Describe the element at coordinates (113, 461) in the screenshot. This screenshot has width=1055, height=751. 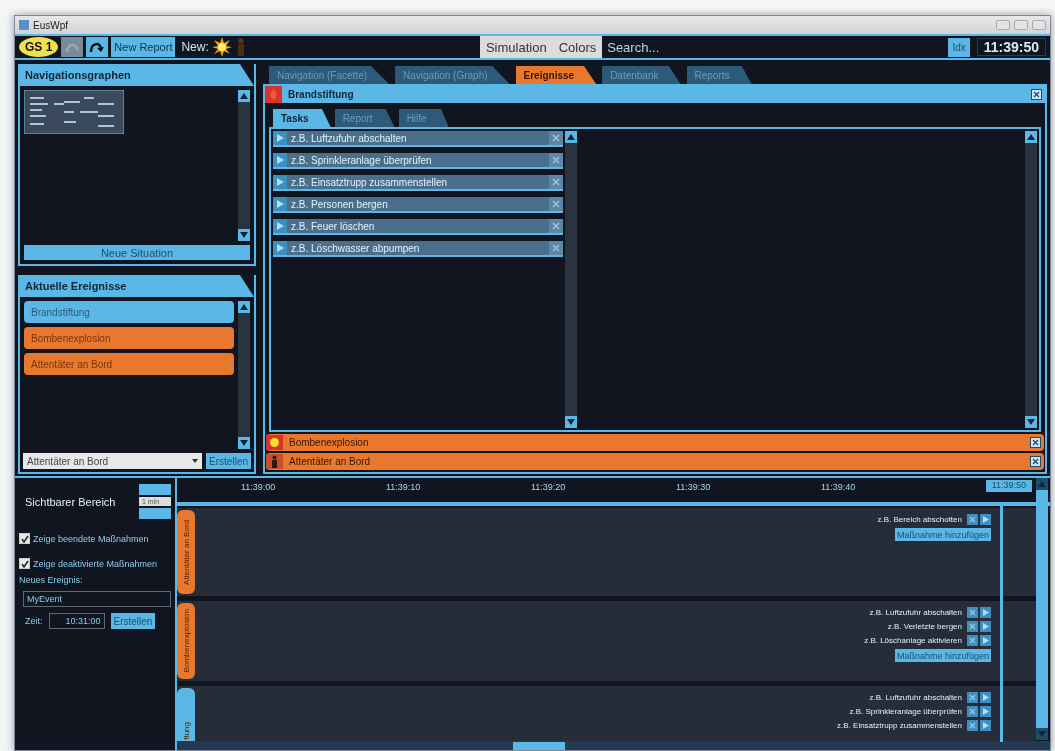
I see `event-dropdown: Attentäter an Bord` at that location.